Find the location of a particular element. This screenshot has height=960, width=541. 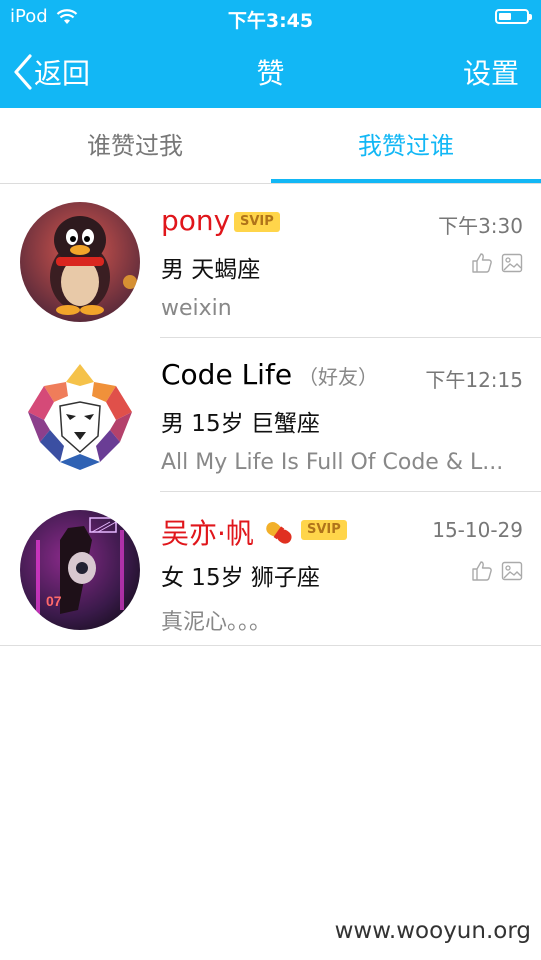

tab-active-indicator is located at coordinates (406, 181).